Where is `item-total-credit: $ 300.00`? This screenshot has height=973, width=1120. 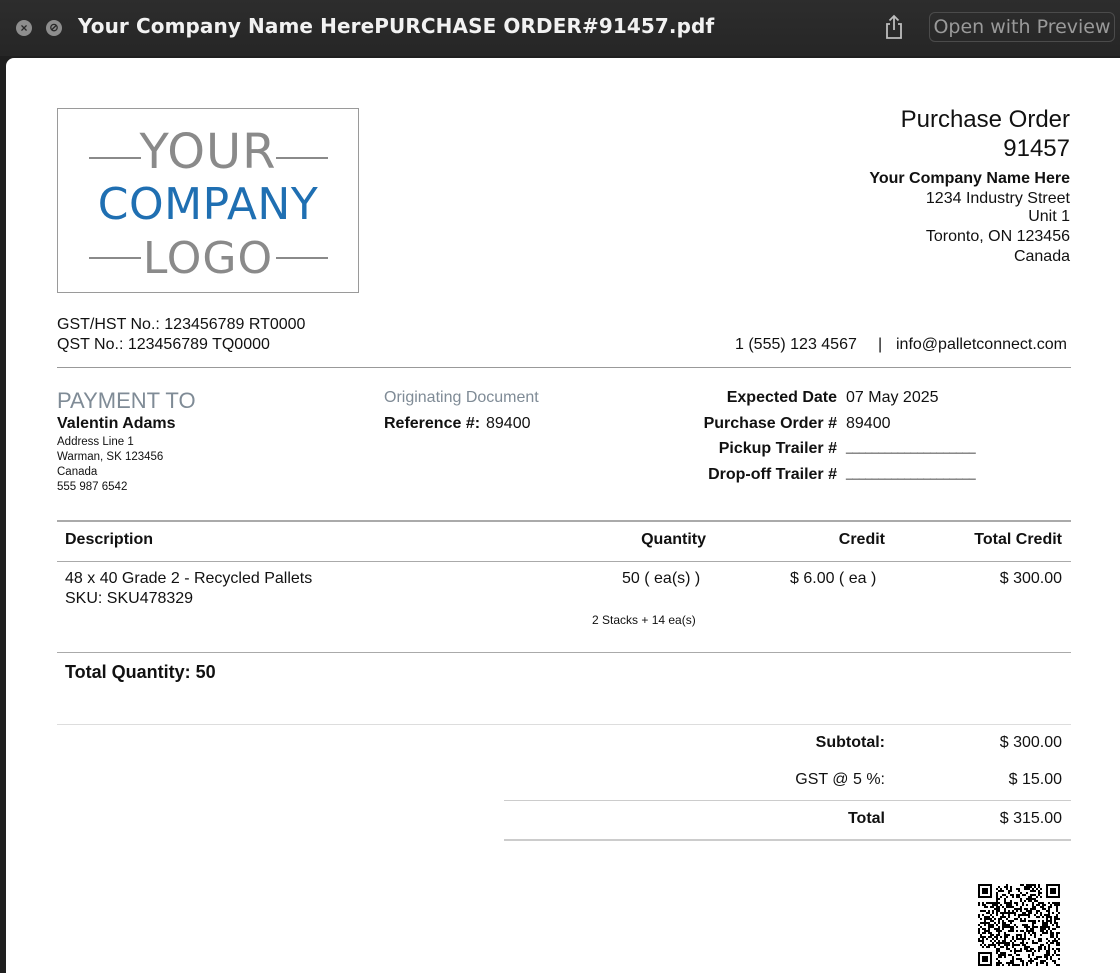 item-total-credit: $ 300.00 is located at coordinates (1030, 578).